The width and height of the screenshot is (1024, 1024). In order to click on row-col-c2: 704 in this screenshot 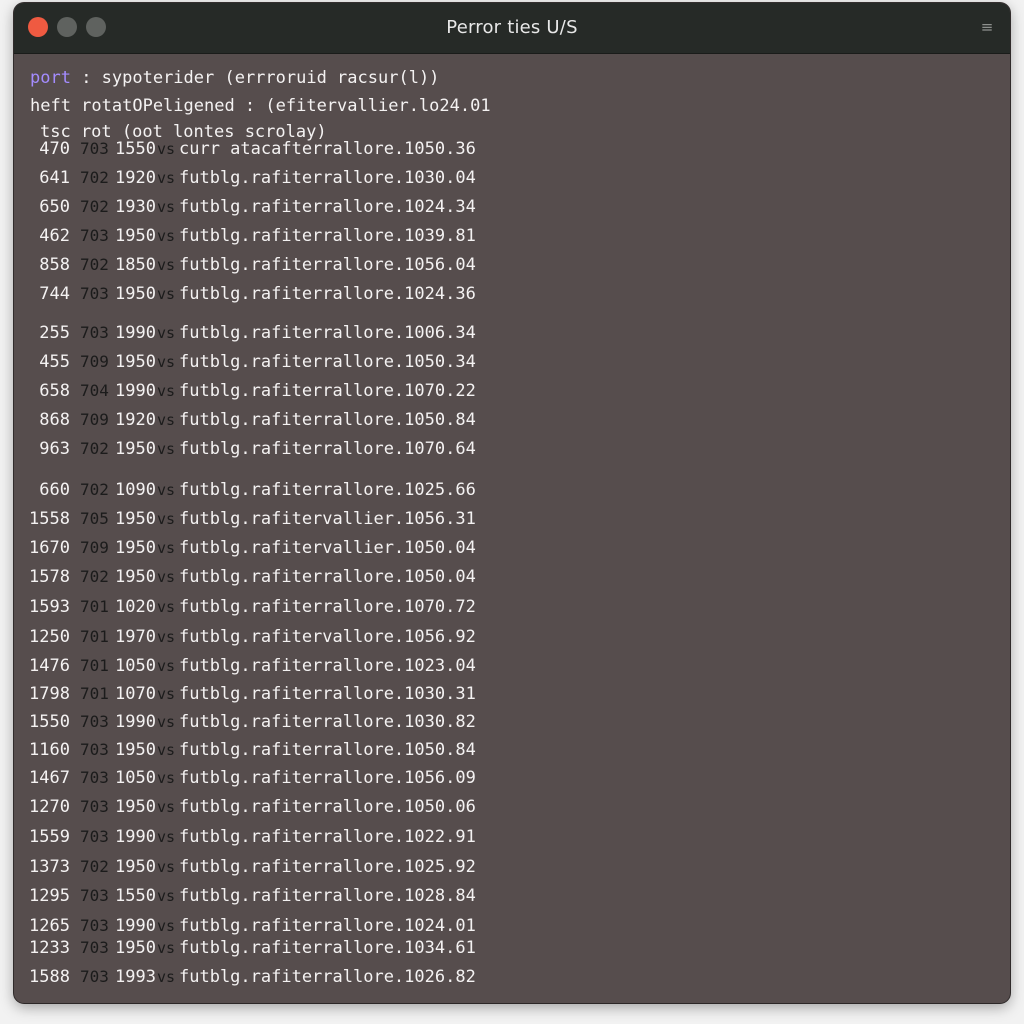, I will do `click(94, 390)`.